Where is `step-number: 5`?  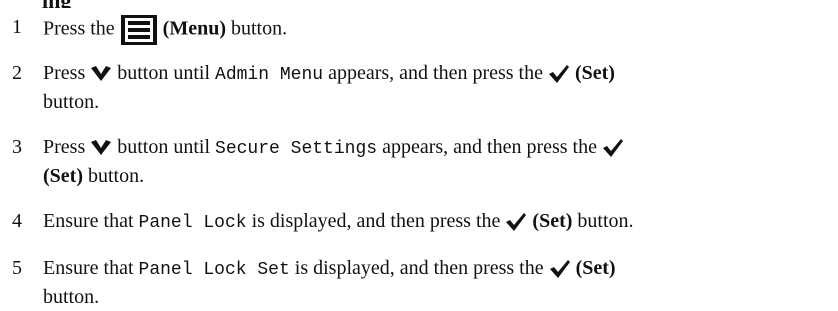
step-number: 5 is located at coordinates (17, 268).